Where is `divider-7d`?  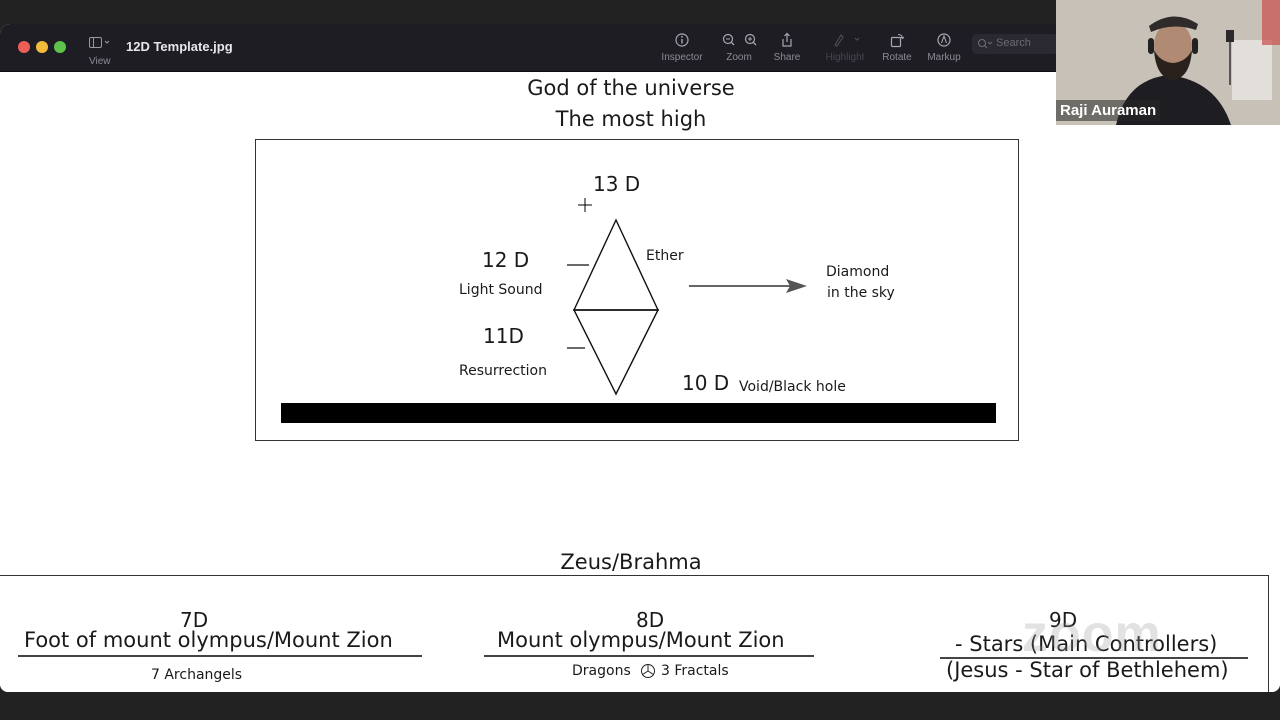
divider-7d is located at coordinates (220, 656).